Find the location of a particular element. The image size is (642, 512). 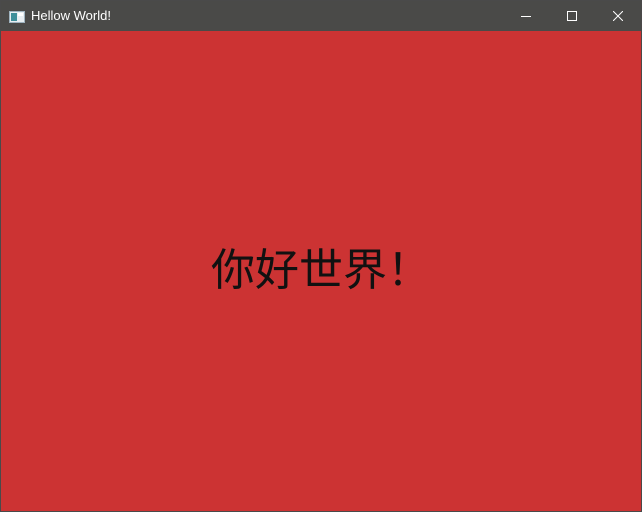

title-bar: Hellow World! is located at coordinates (321, 16).